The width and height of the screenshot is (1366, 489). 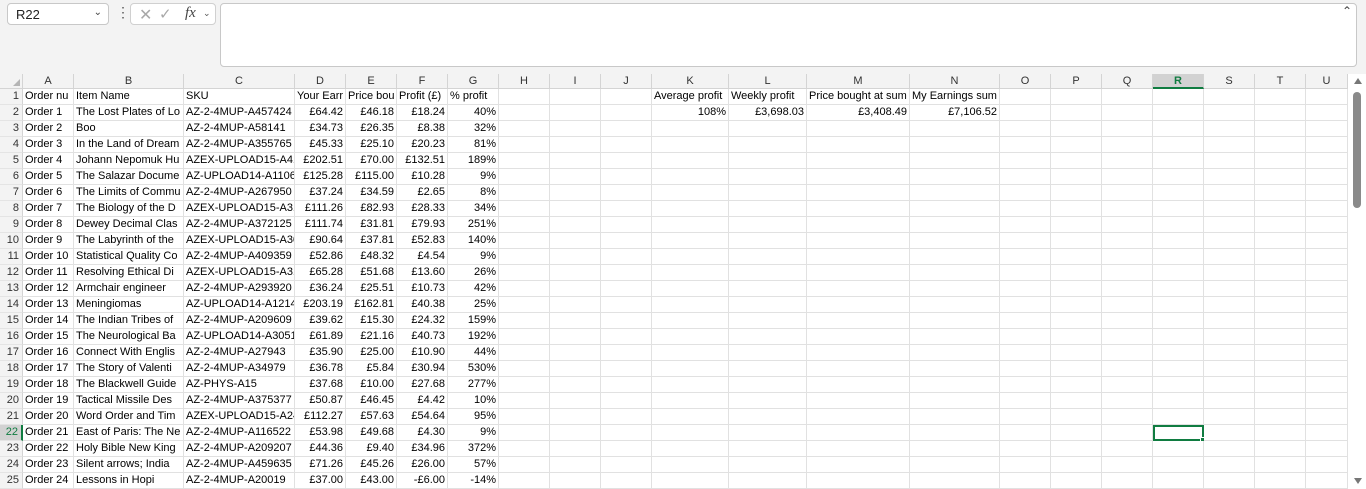 I want to click on cell-n18, so click(x=955, y=369).